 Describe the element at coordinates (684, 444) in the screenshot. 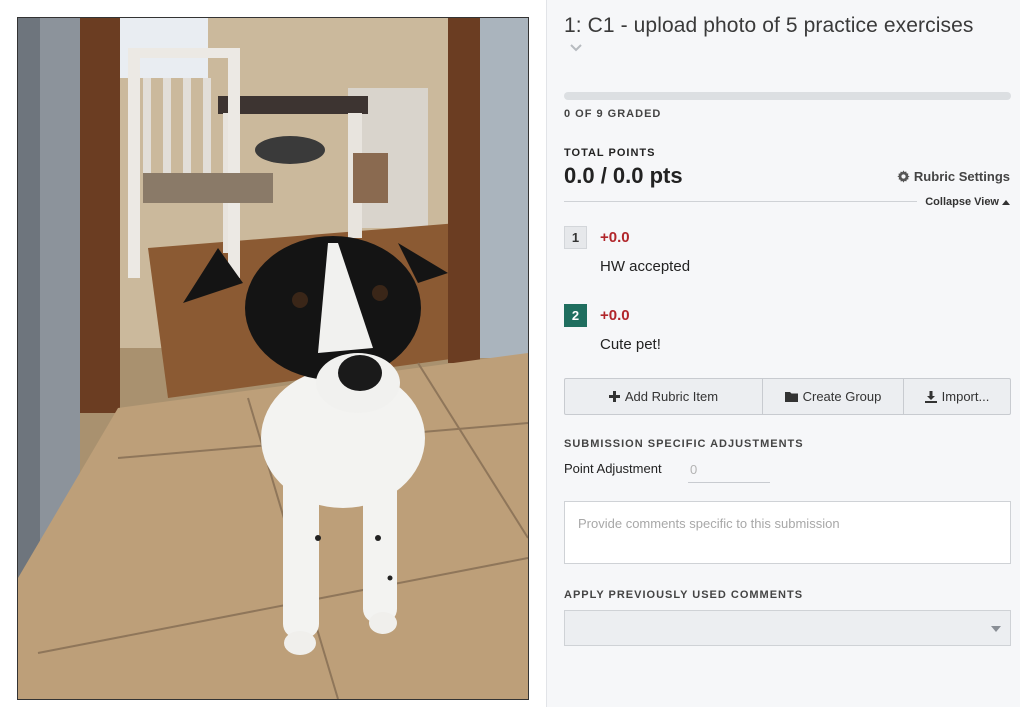

I see `submission-adjustments-heading: SUBMISSION SPECIFIC ADJUSTMENTS` at that location.